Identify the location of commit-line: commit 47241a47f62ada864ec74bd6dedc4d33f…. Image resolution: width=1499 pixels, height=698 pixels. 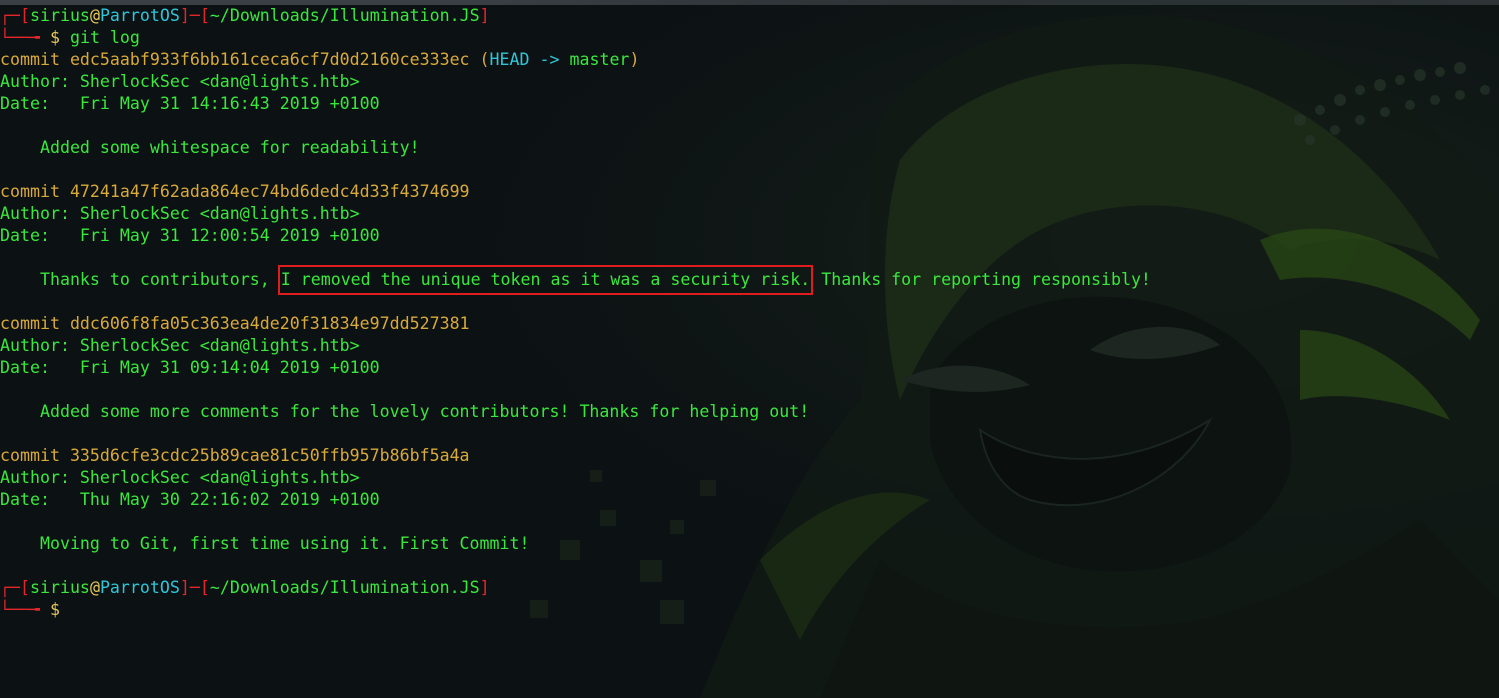
(749, 192).